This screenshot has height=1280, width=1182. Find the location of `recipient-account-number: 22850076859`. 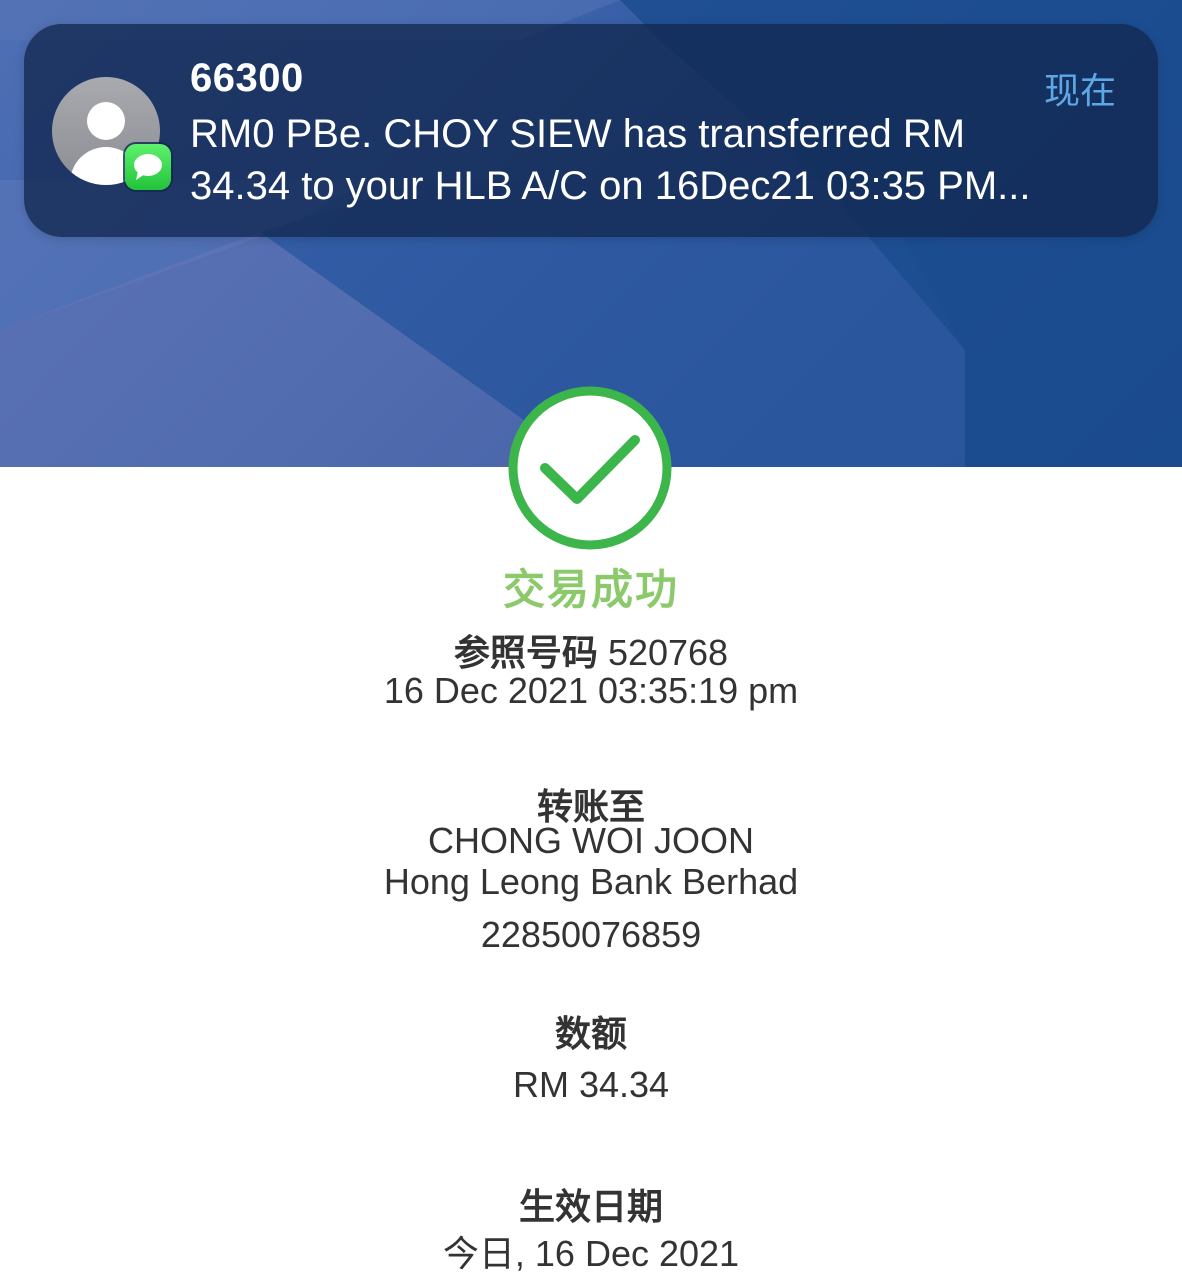

recipient-account-number: 22850076859 is located at coordinates (591, 934).